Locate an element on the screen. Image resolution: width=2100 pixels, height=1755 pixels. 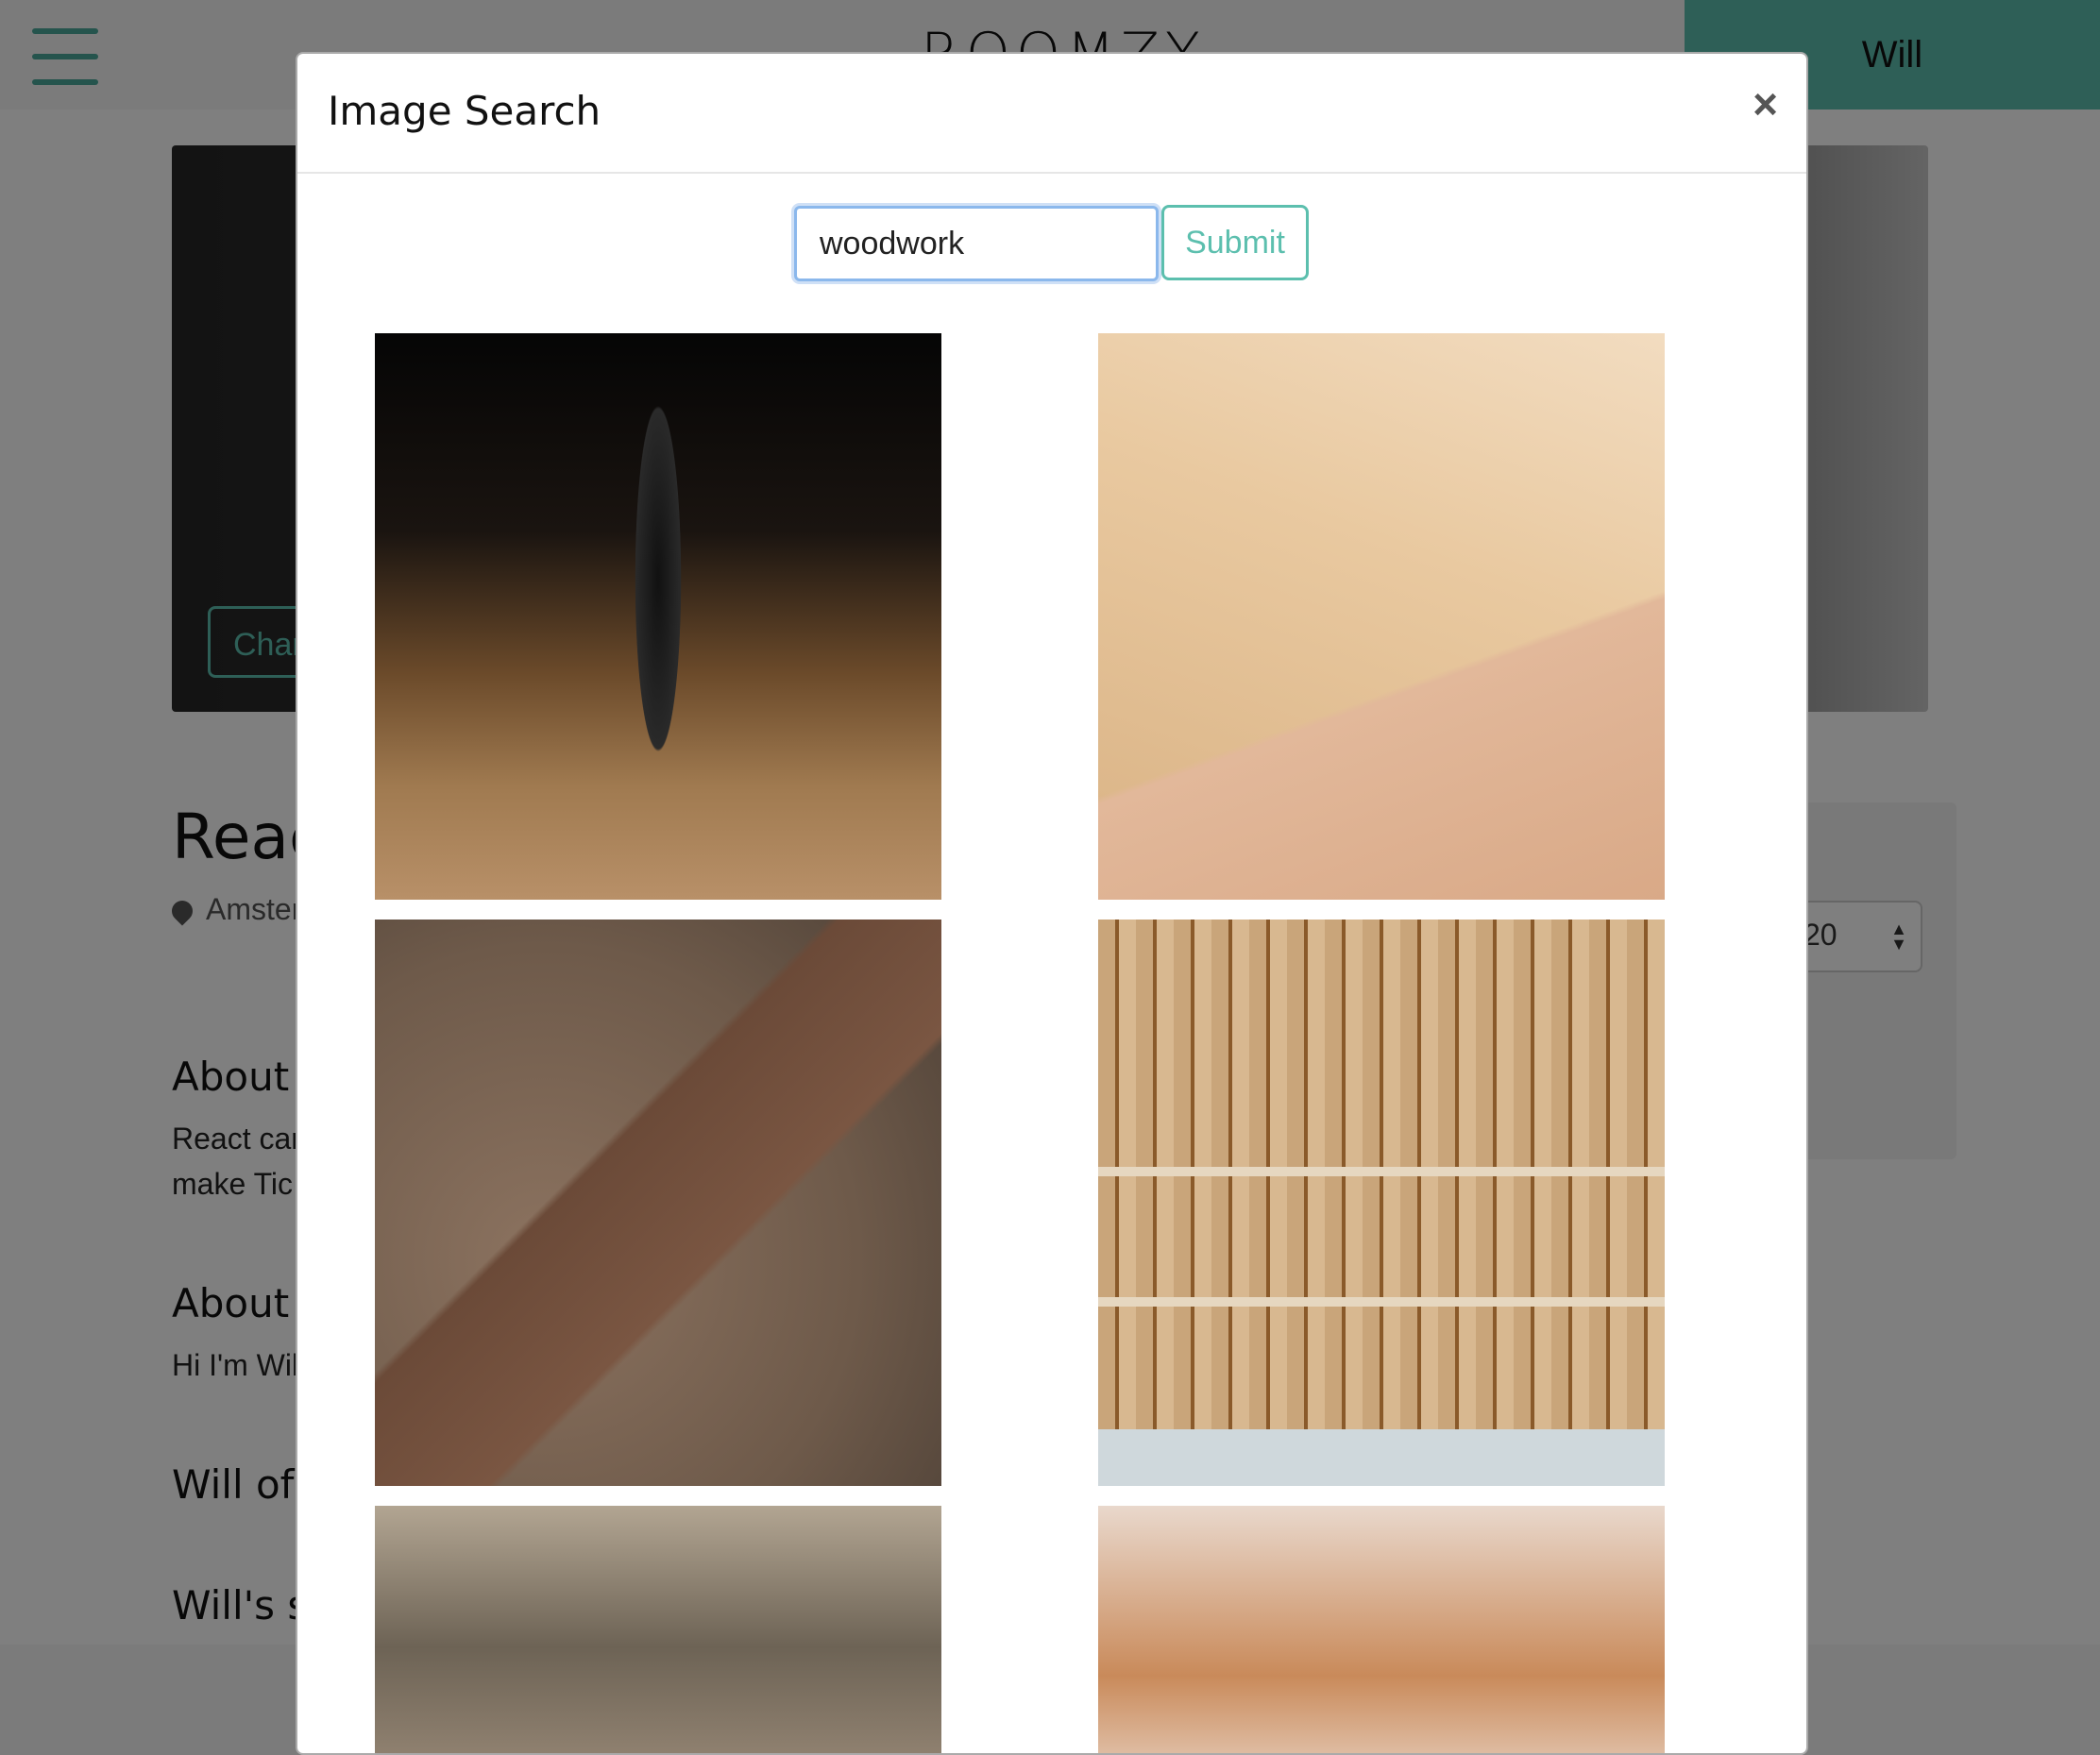
submit-button: Submit is located at coordinates (1235, 242).